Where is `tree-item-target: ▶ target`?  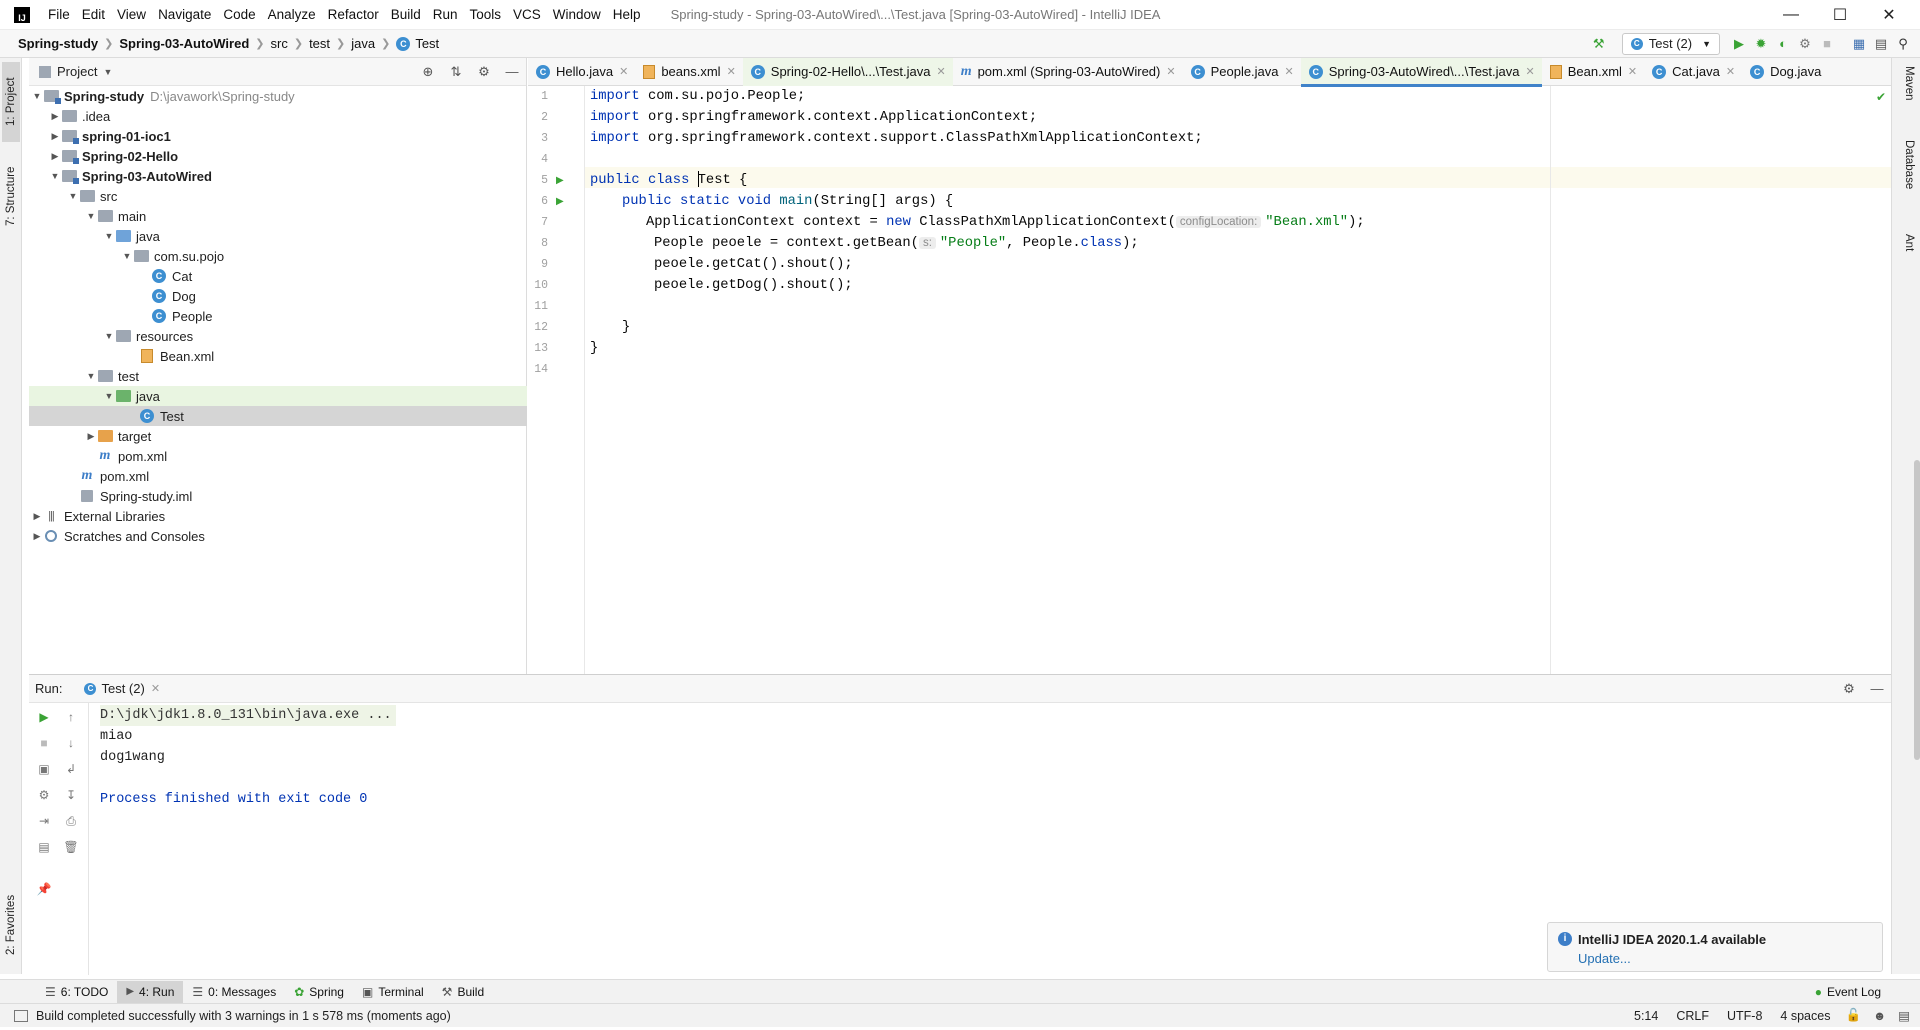 tree-item-target: ▶ target is located at coordinates (278, 436).